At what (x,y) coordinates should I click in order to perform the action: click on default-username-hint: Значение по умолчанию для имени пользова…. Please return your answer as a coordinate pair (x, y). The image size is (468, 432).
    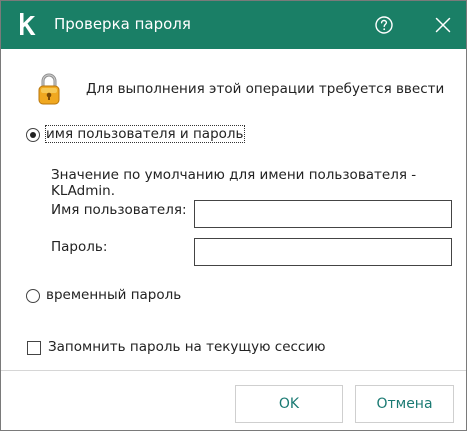
    Looking at the image, I should click on (234, 183).